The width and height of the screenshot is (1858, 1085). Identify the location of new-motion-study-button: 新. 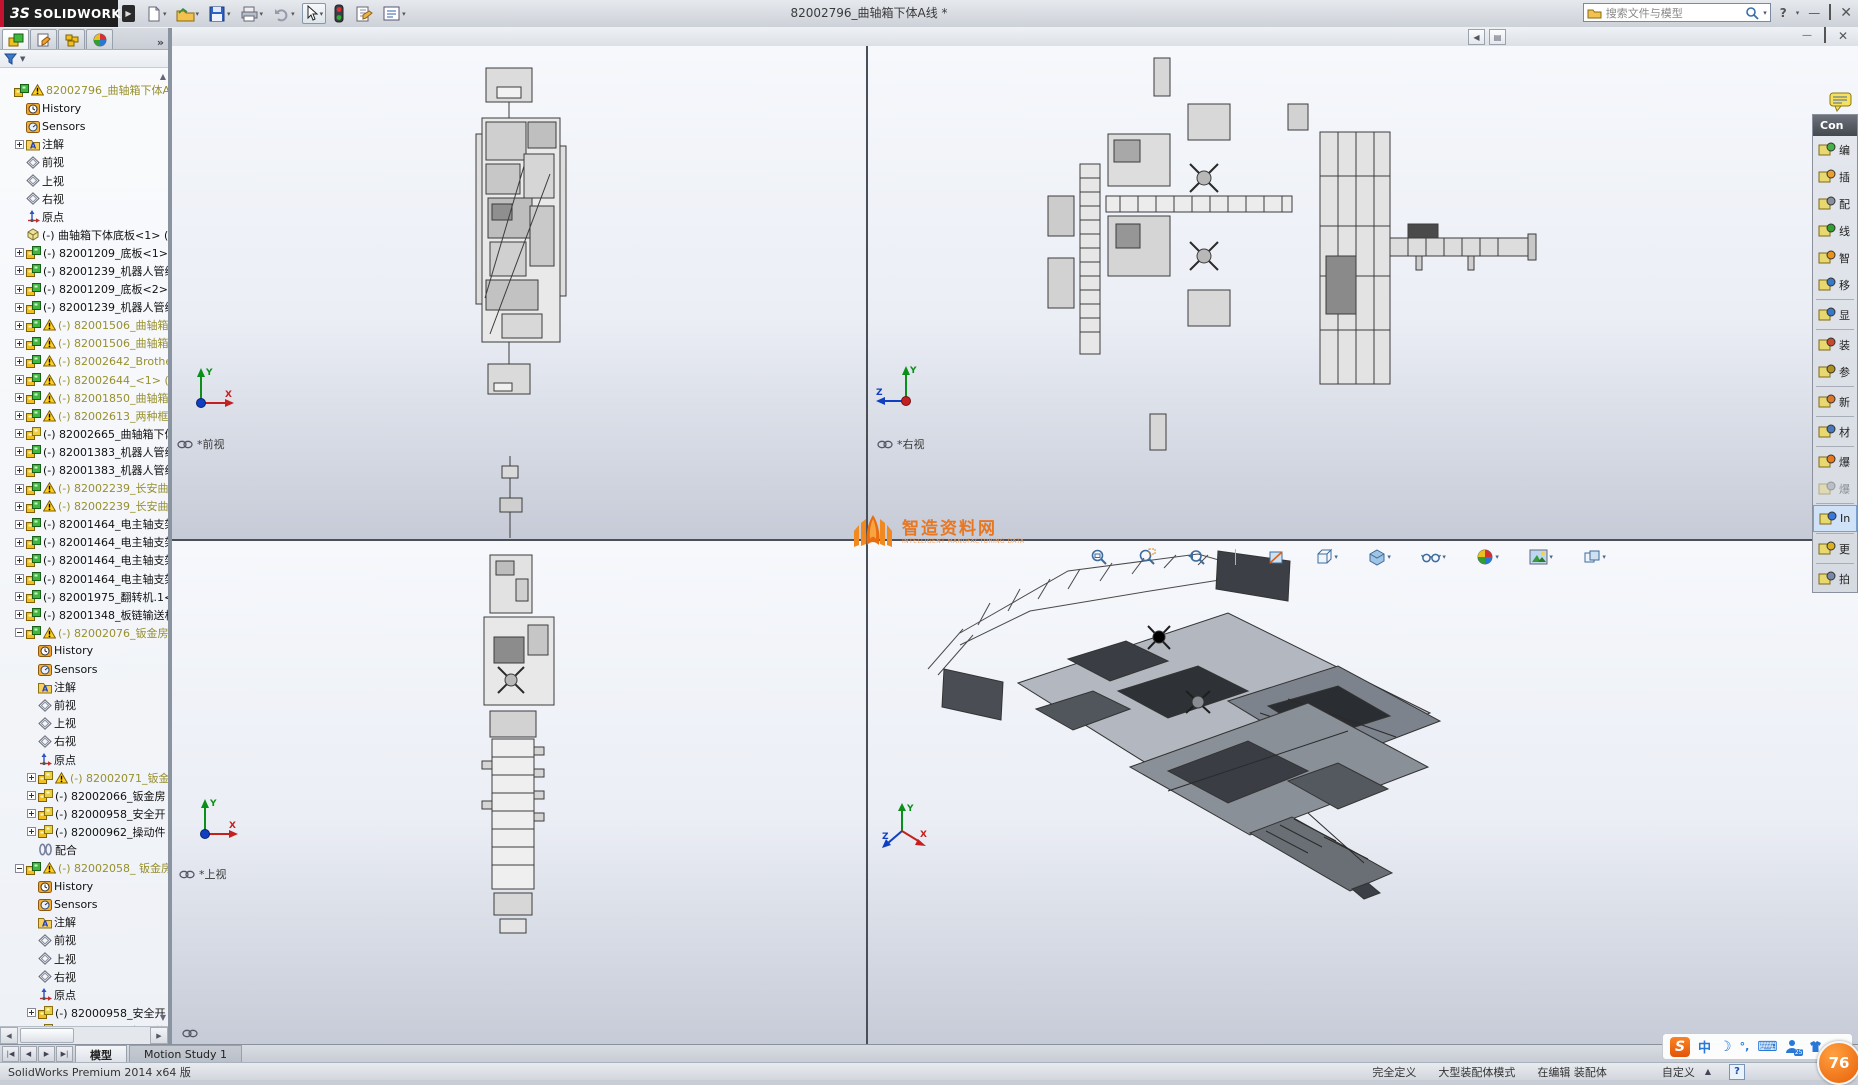
(1835, 401).